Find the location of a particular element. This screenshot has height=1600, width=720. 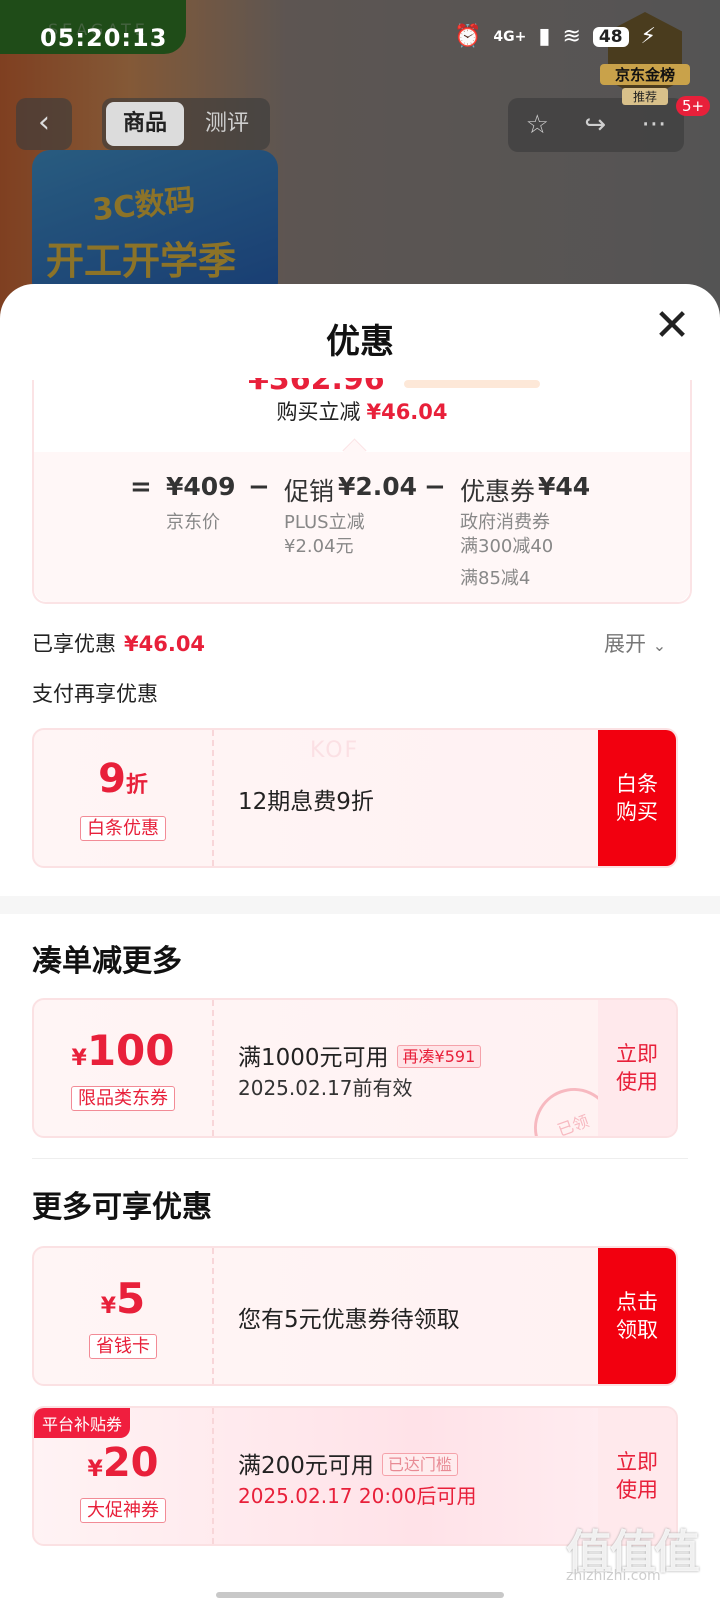

coupon-left: ¥100 限品类东券 is located at coordinates (123, 1068).